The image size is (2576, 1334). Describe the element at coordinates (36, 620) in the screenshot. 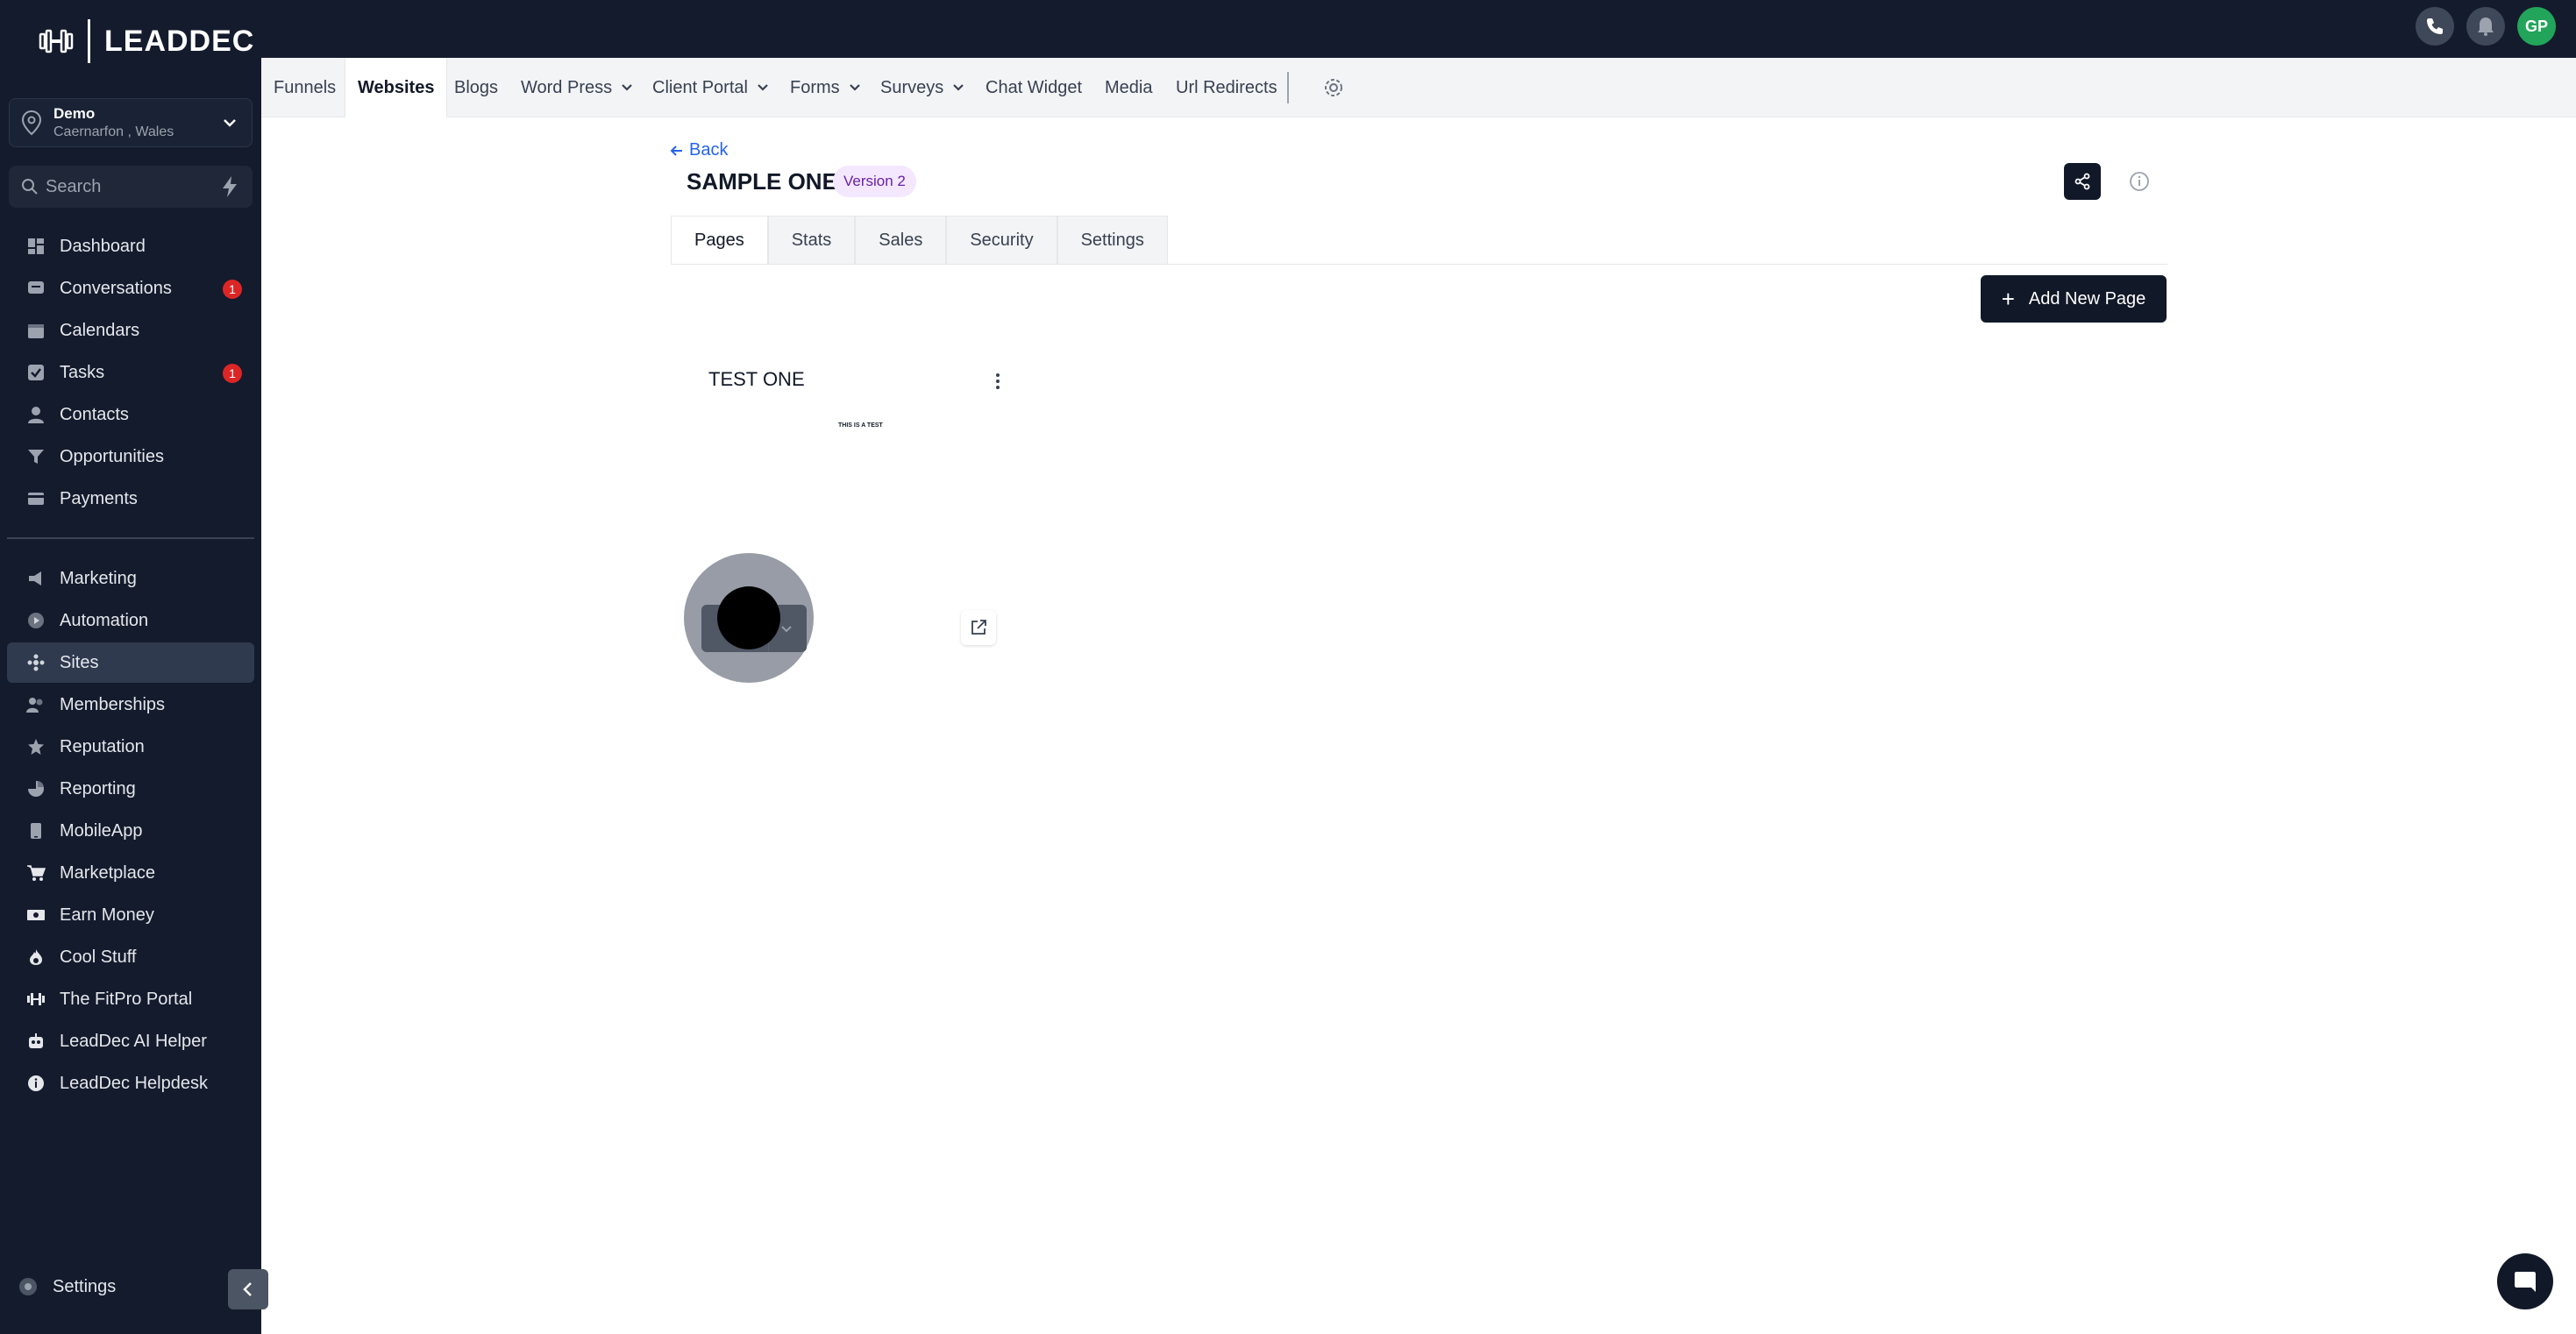

I see `play-icon` at that location.